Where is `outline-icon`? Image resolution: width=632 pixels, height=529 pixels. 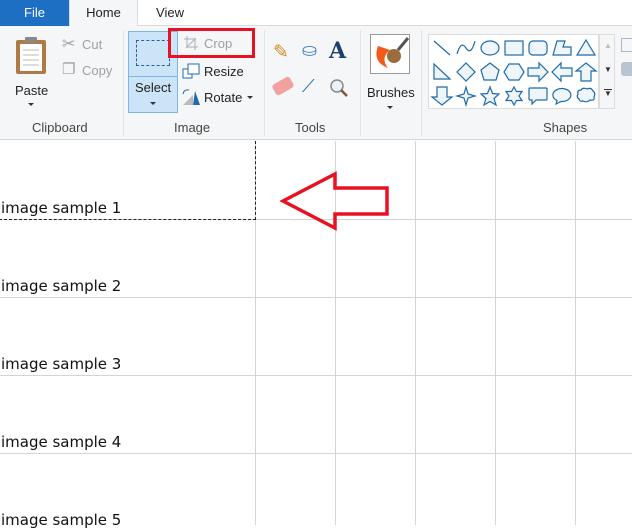
outline-icon is located at coordinates (626, 45).